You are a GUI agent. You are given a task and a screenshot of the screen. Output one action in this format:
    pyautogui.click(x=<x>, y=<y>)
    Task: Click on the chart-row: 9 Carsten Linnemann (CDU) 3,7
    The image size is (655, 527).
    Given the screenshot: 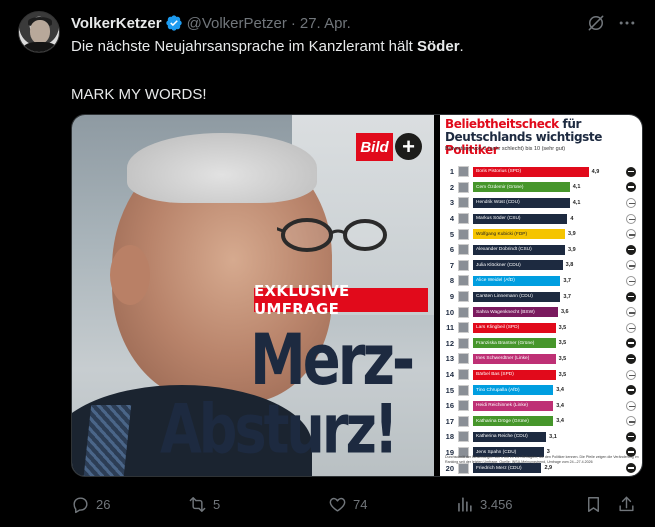 What is the action you would take?
    pyautogui.click(x=542, y=297)
    